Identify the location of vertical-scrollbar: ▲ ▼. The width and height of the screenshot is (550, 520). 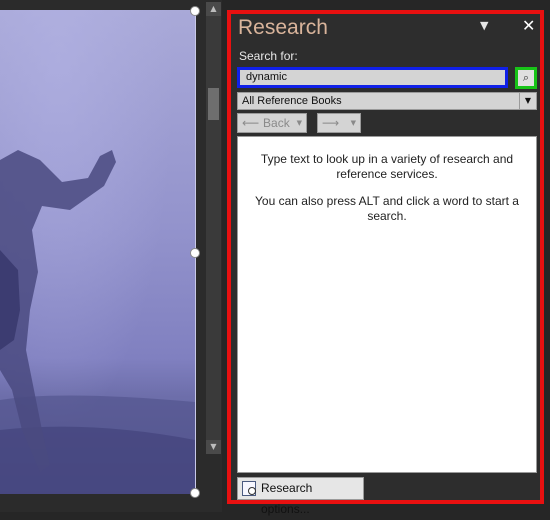
(213, 228).